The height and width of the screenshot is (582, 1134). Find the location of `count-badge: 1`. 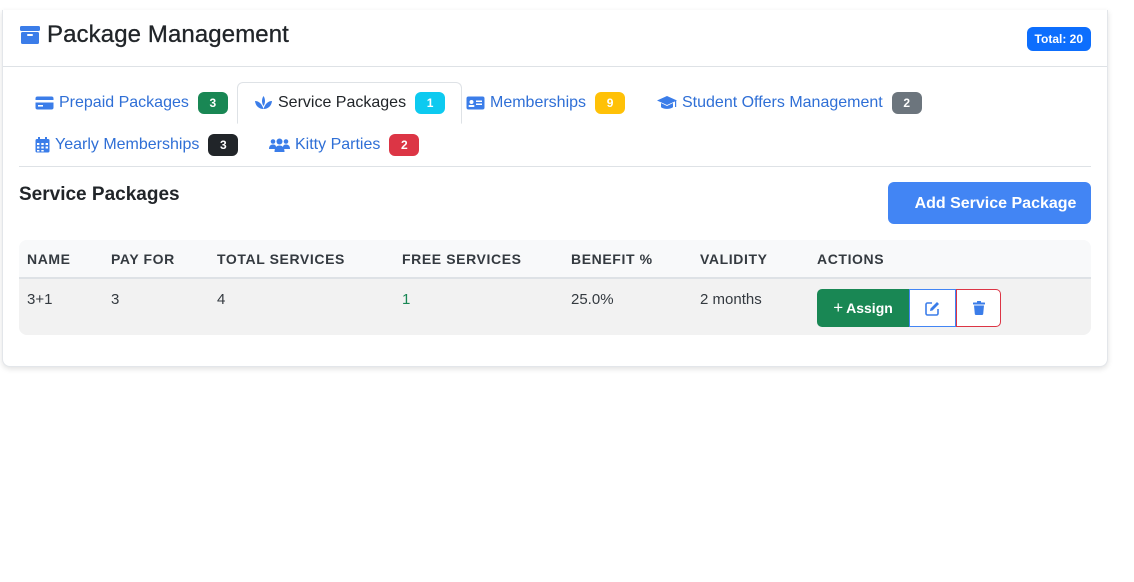

count-badge: 1 is located at coordinates (430, 103).